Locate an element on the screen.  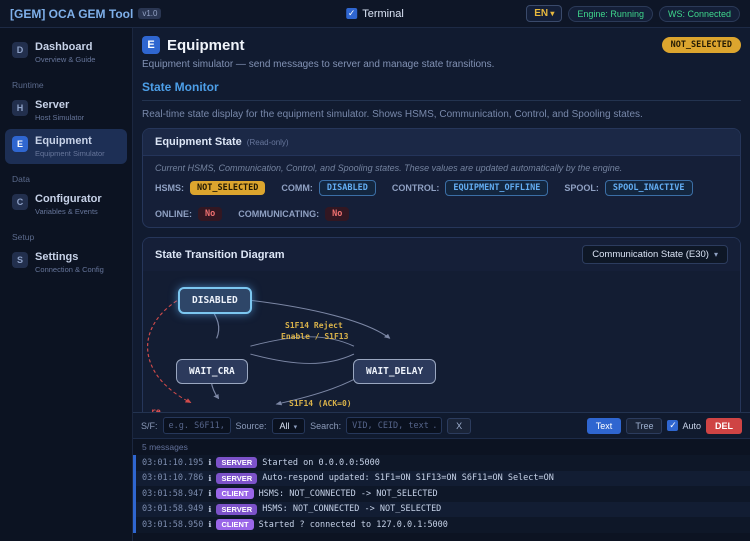
server-icon: H is located at coordinates (20, 108).